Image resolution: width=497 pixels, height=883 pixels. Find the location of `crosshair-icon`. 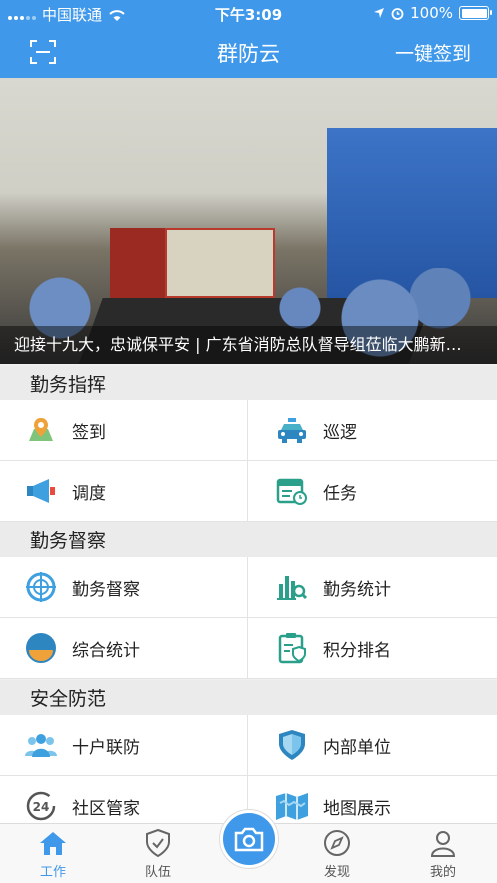

crosshair-icon is located at coordinates (41, 587).